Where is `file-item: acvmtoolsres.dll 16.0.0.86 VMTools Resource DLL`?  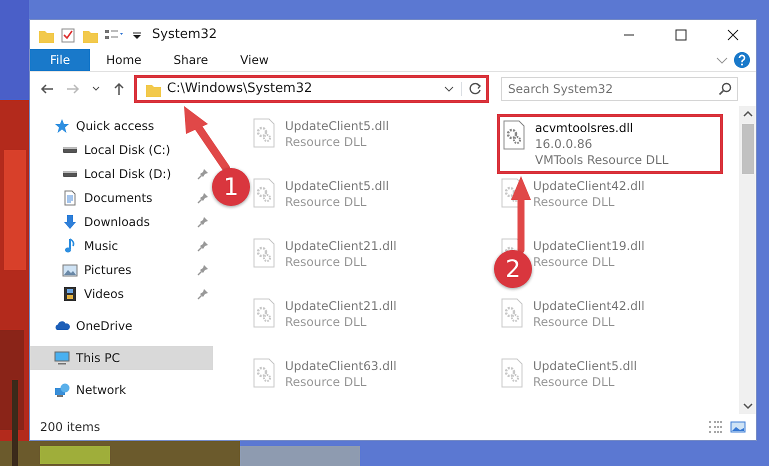 file-item: acvmtoolsres.dll 16.0.0.86 VMTools Resource DLL is located at coordinates (610, 144).